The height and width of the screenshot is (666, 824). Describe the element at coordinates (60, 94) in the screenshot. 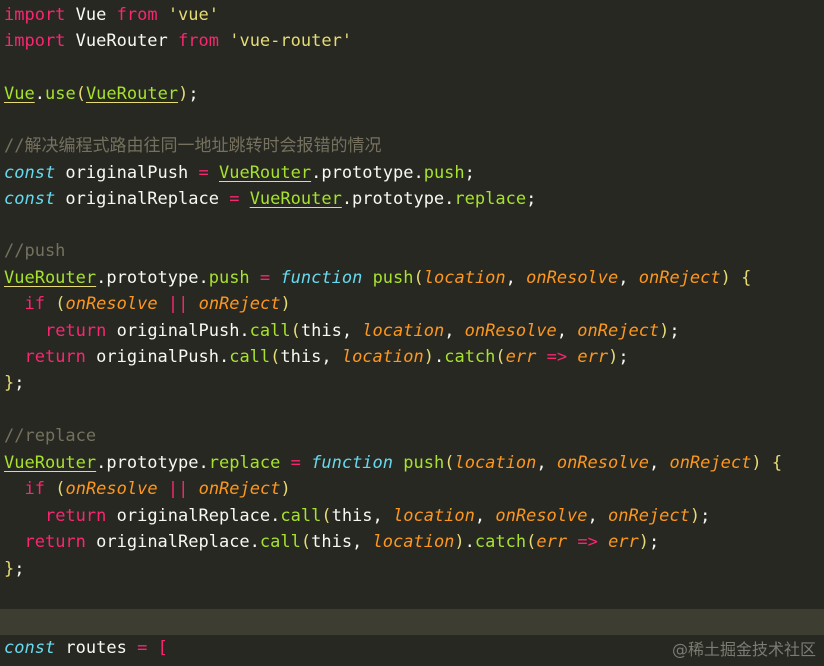

I see `code-token-fn: use` at that location.